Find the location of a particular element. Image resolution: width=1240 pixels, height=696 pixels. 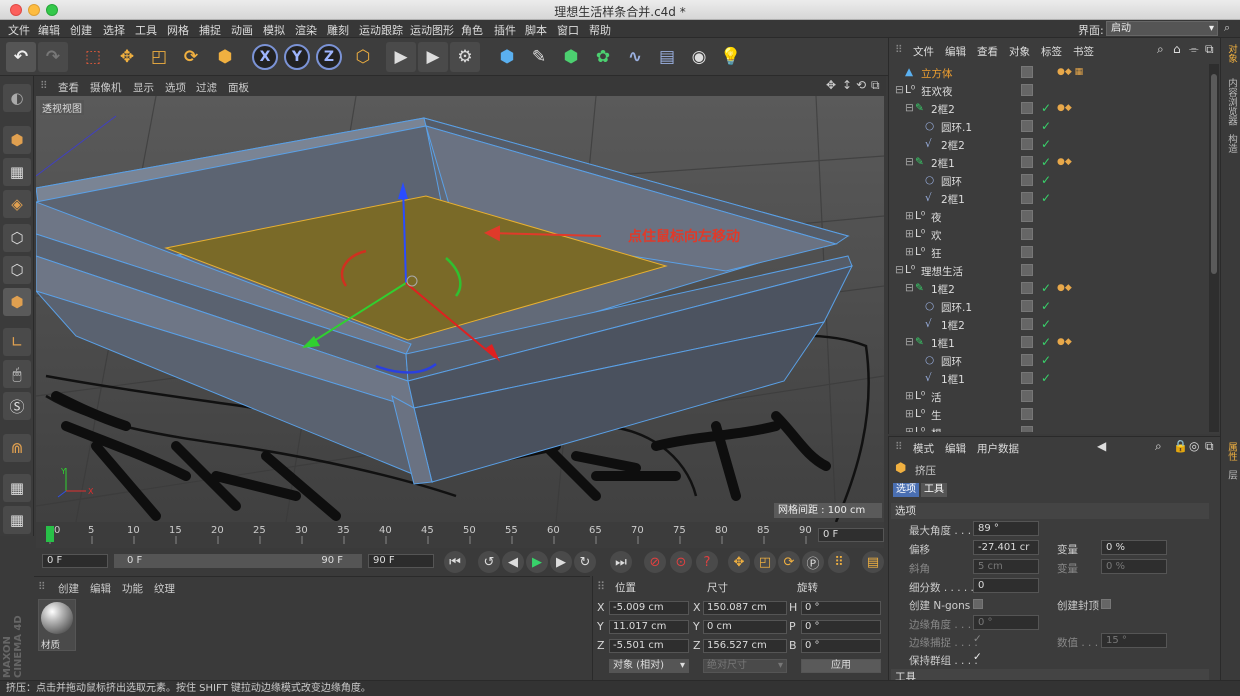

points-mode-icon: ⬡ is located at coordinates (17, 238).